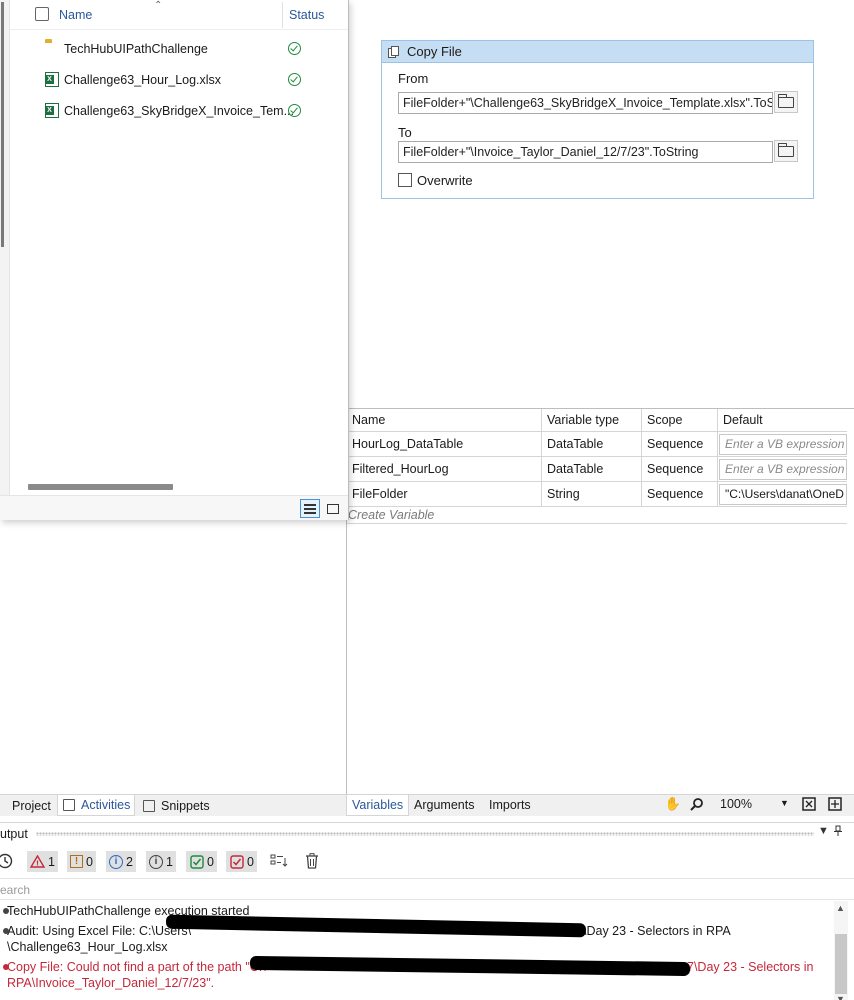  I want to click on navigation-scrollbar, so click(2, 124).